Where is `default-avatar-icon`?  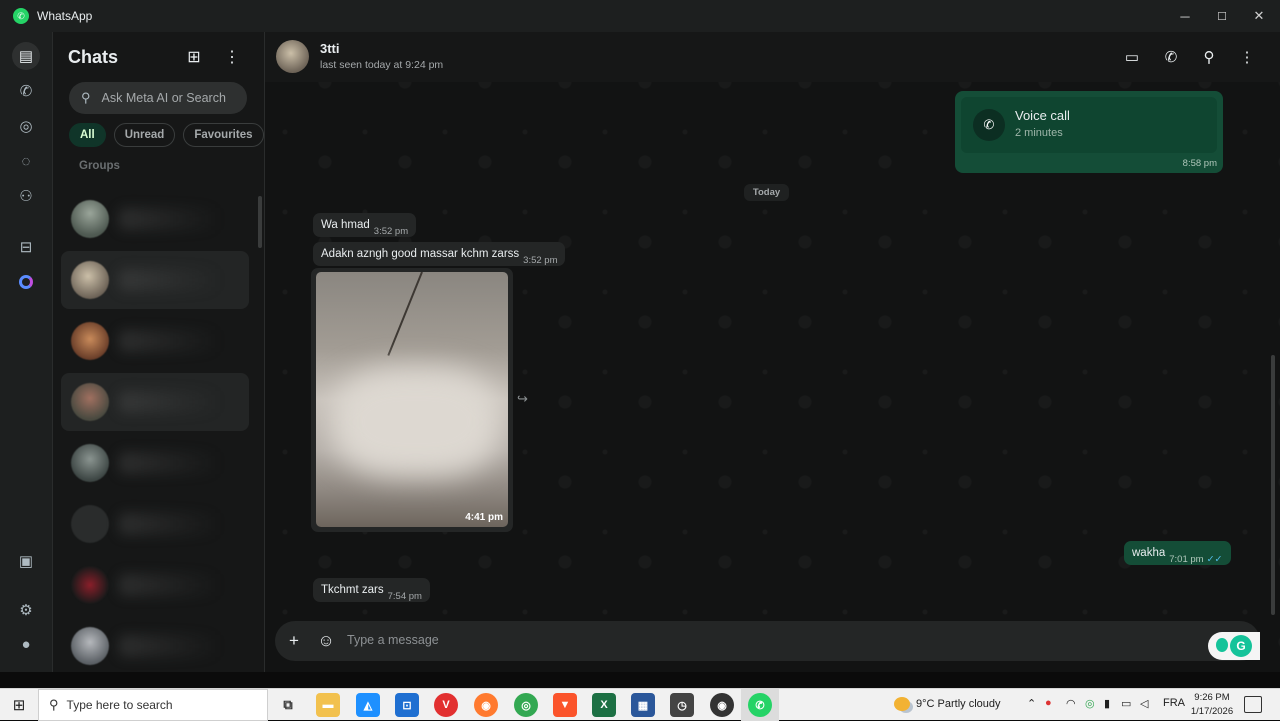 default-avatar-icon is located at coordinates (90, 524).